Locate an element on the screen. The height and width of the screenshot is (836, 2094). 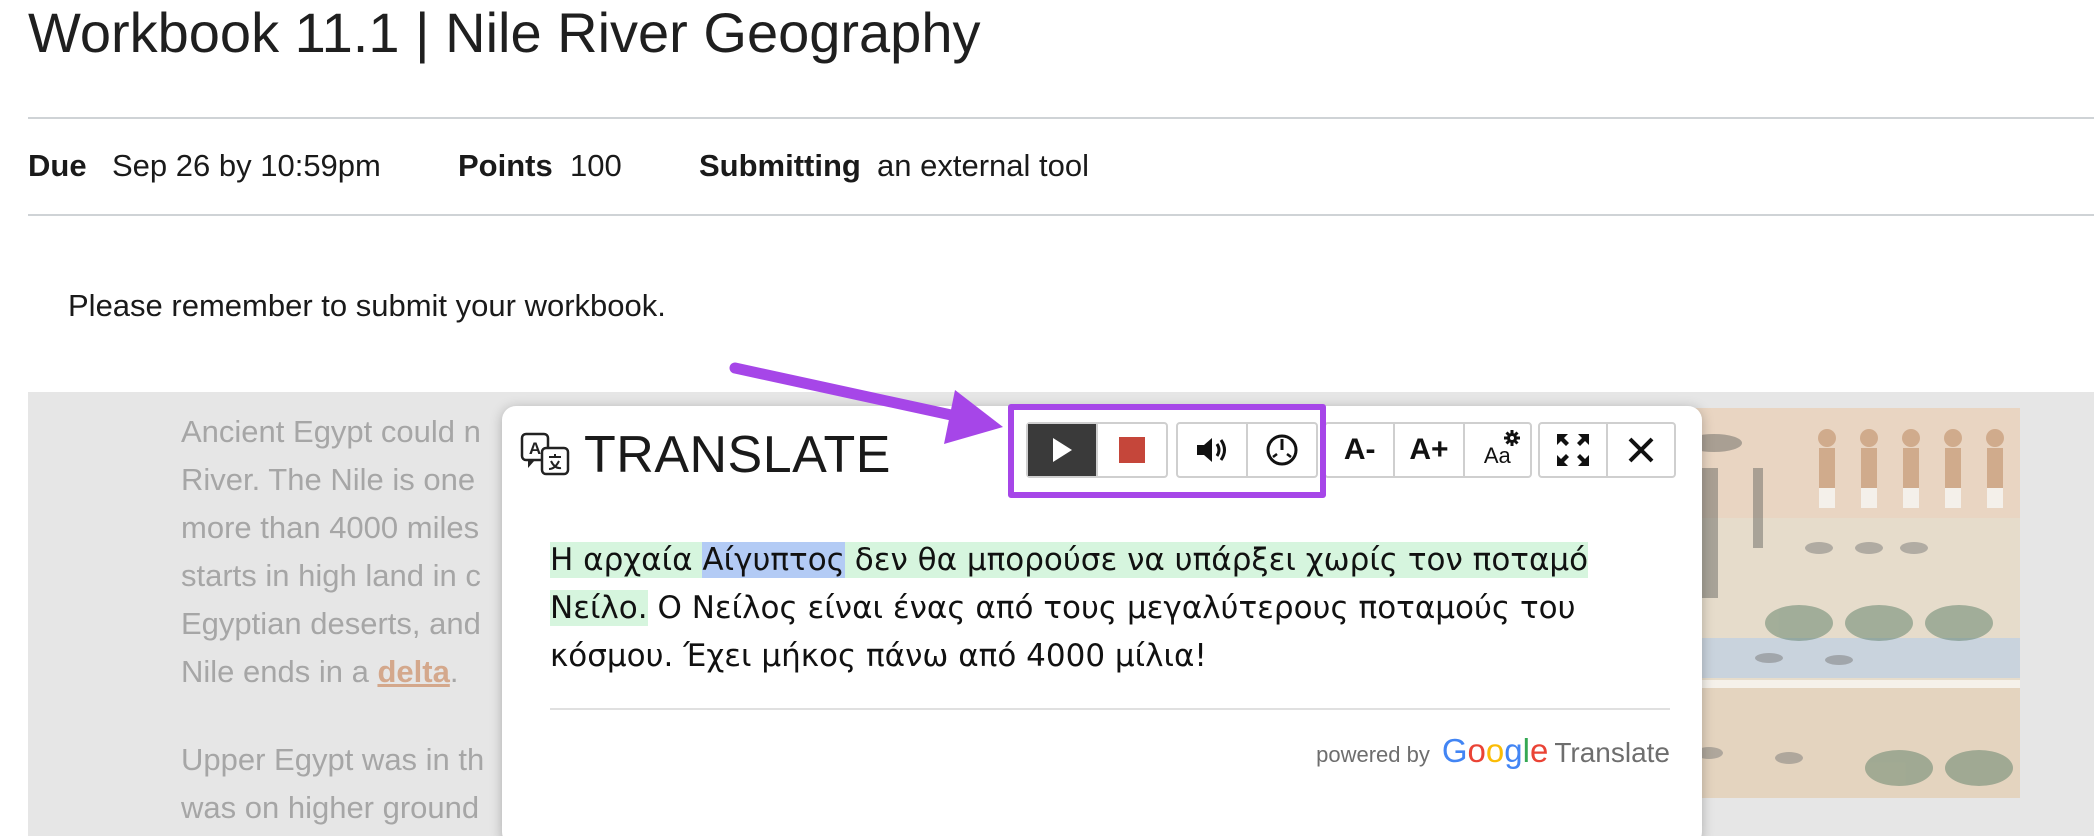
highlighted-word: Αίγυπτος is located at coordinates (773, 560).